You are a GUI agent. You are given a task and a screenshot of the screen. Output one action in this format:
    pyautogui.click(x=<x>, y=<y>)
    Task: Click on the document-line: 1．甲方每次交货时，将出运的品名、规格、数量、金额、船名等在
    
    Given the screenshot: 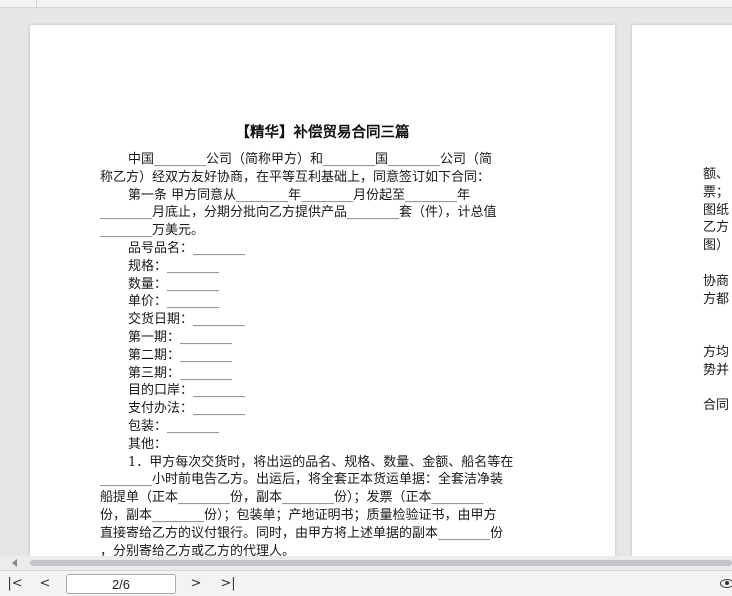 What is the action you would take?
    pyautogui.click(x=321, y=462)
    